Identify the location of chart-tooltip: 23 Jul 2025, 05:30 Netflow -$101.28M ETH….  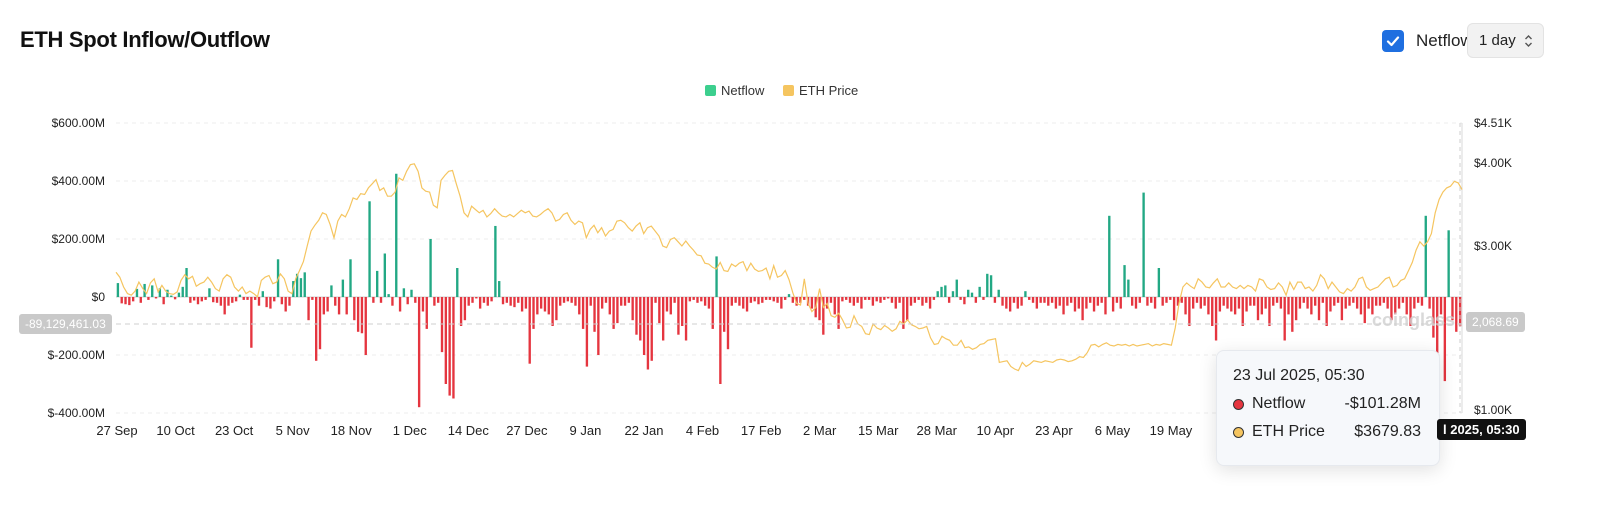
(1328, 408).